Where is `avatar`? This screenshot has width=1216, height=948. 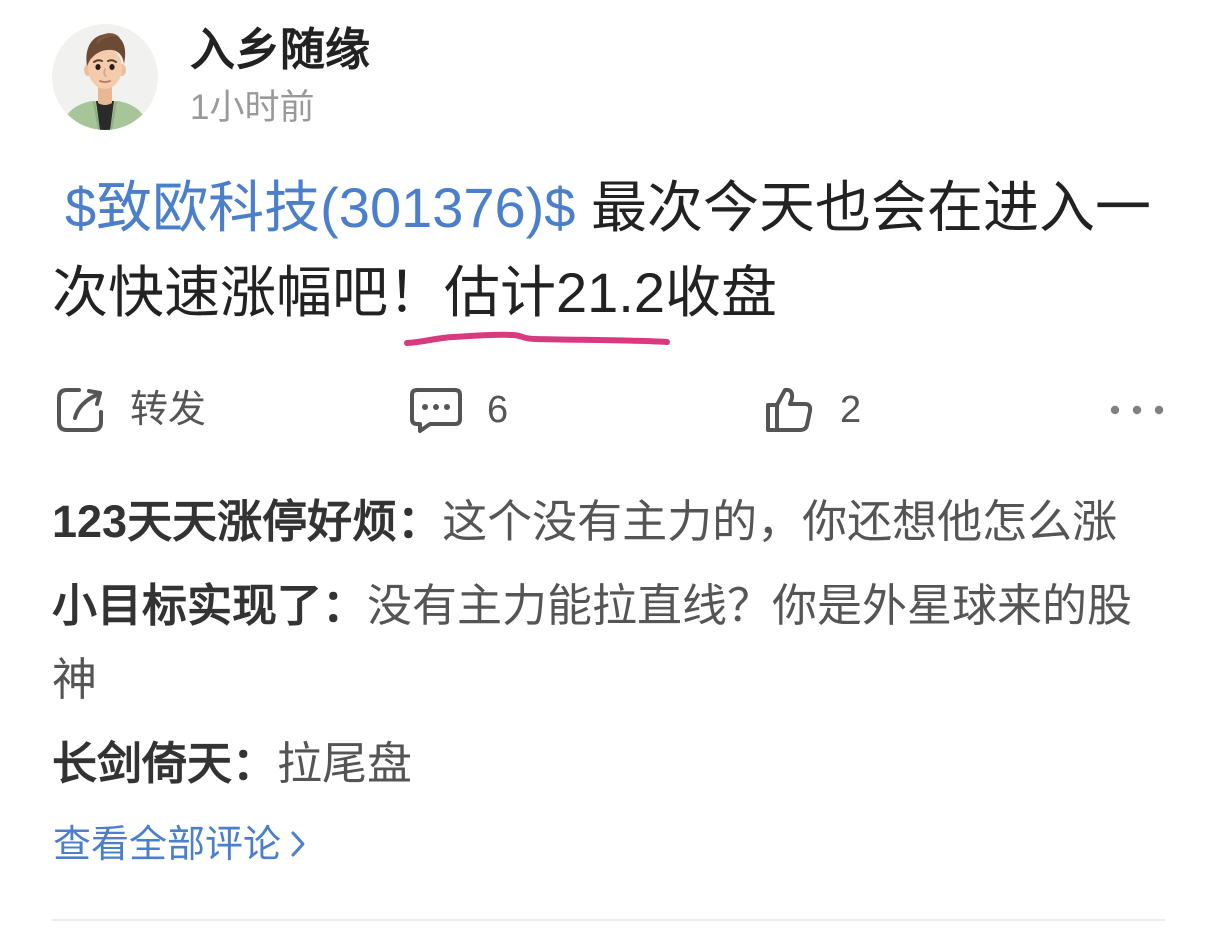 avatar is located at coordinates (105, 77).